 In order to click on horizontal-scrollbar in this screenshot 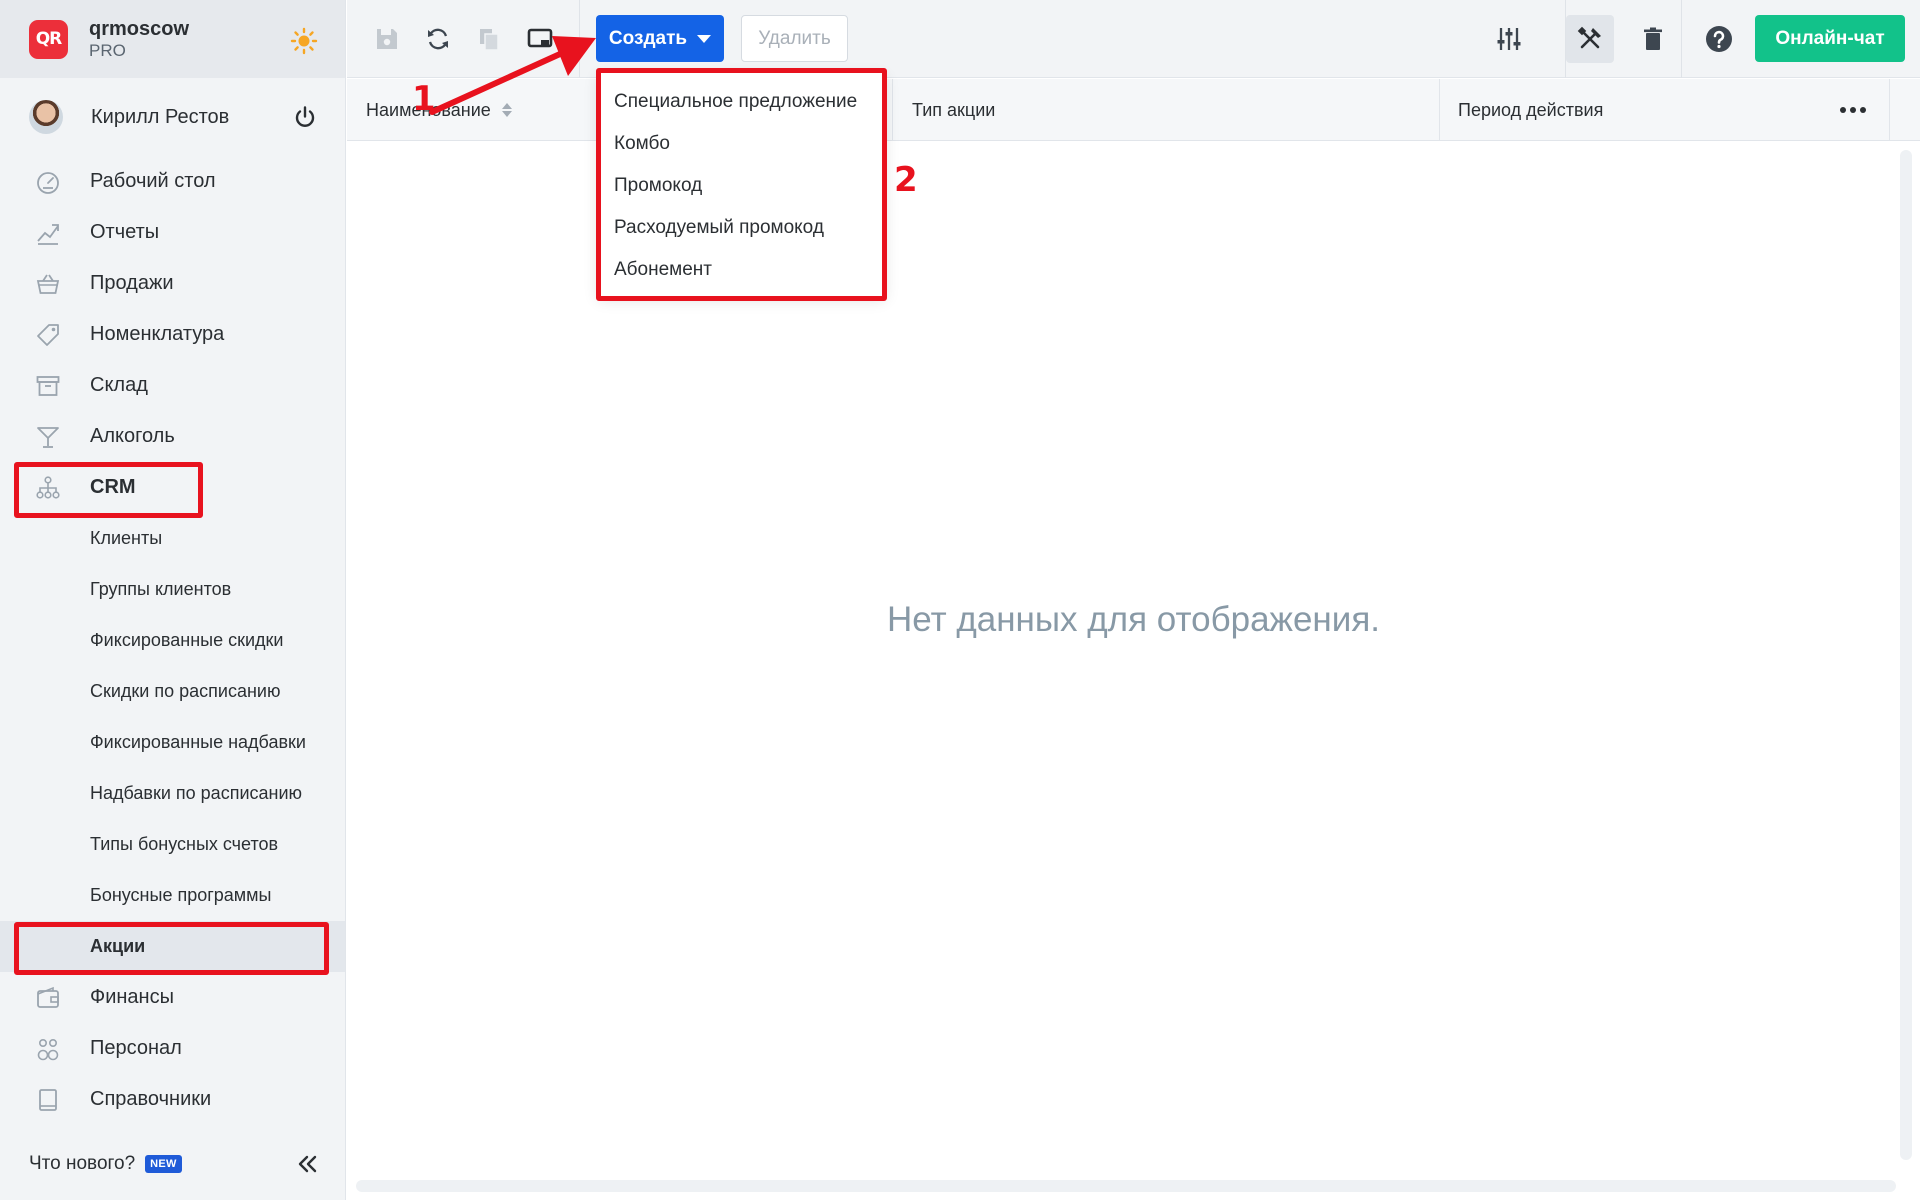, I will do `click(1126, 1186)`.